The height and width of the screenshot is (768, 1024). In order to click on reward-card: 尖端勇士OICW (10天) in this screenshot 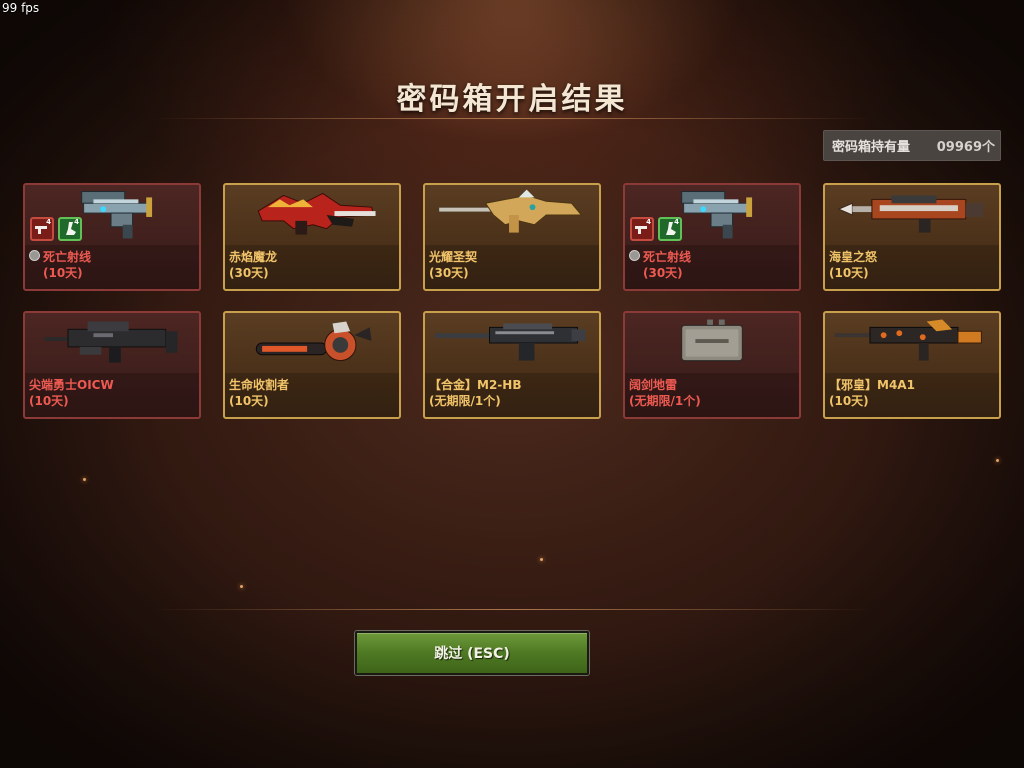, I will do `click(112, 365)`.